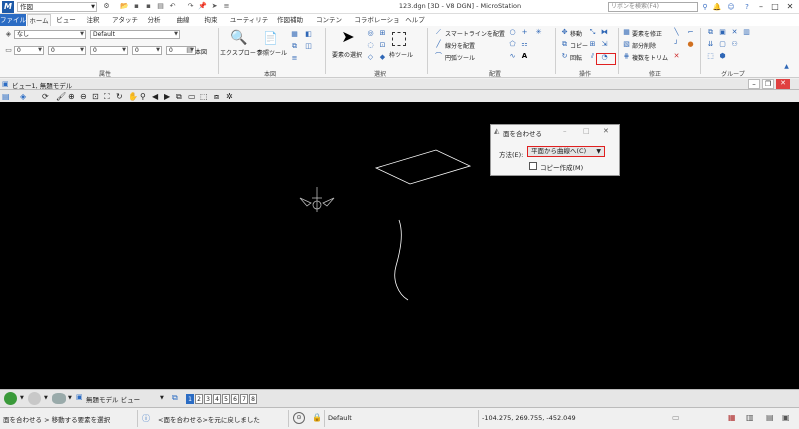 This screenshot has width=799, height=429. I want to click on render-icon: ✲, so click(229, 96).